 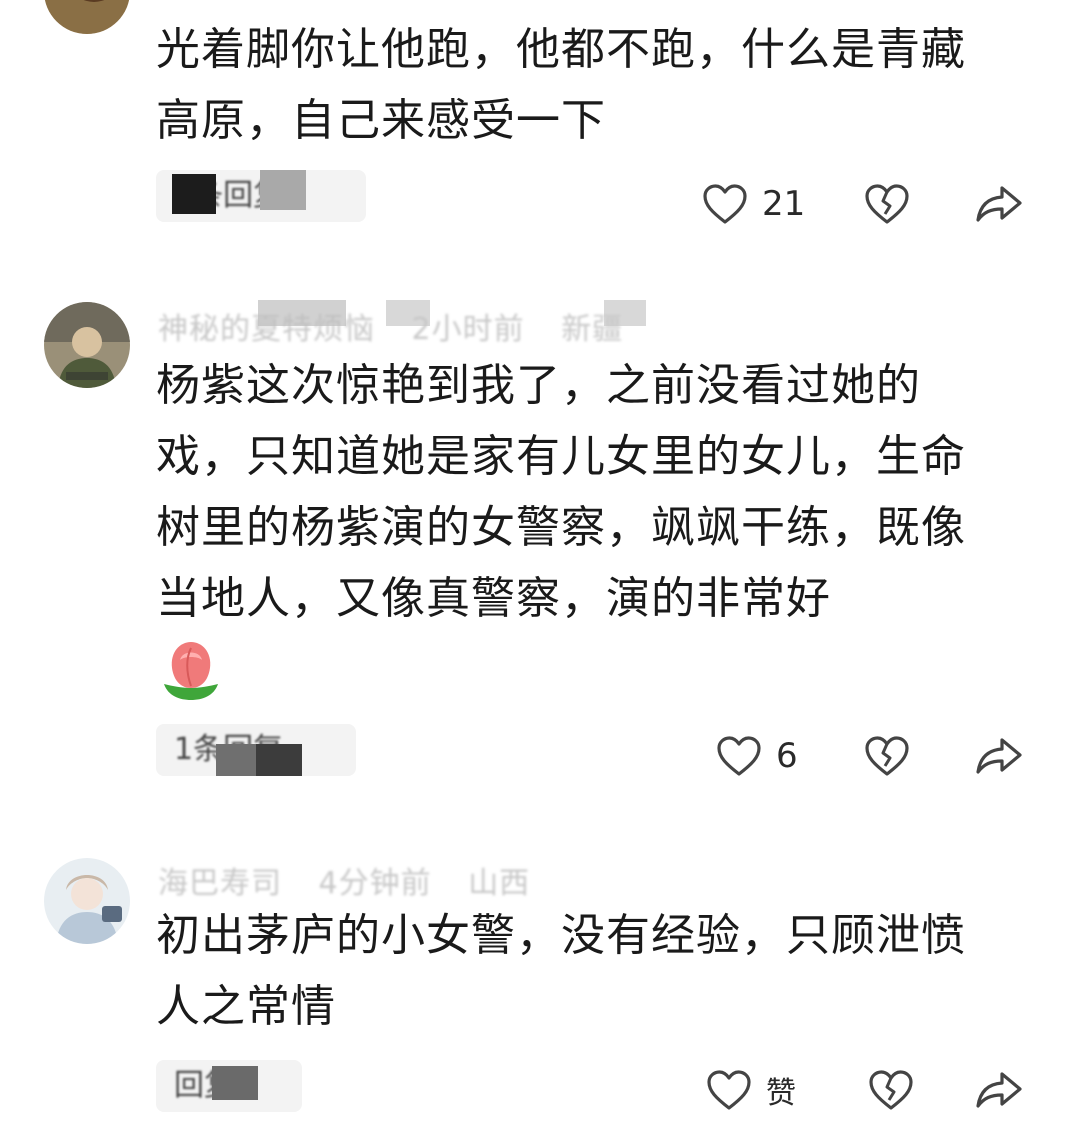 I want to click on comment-meta: 海巴寿司 4分钟前 山西, so click(x=357, y=880).